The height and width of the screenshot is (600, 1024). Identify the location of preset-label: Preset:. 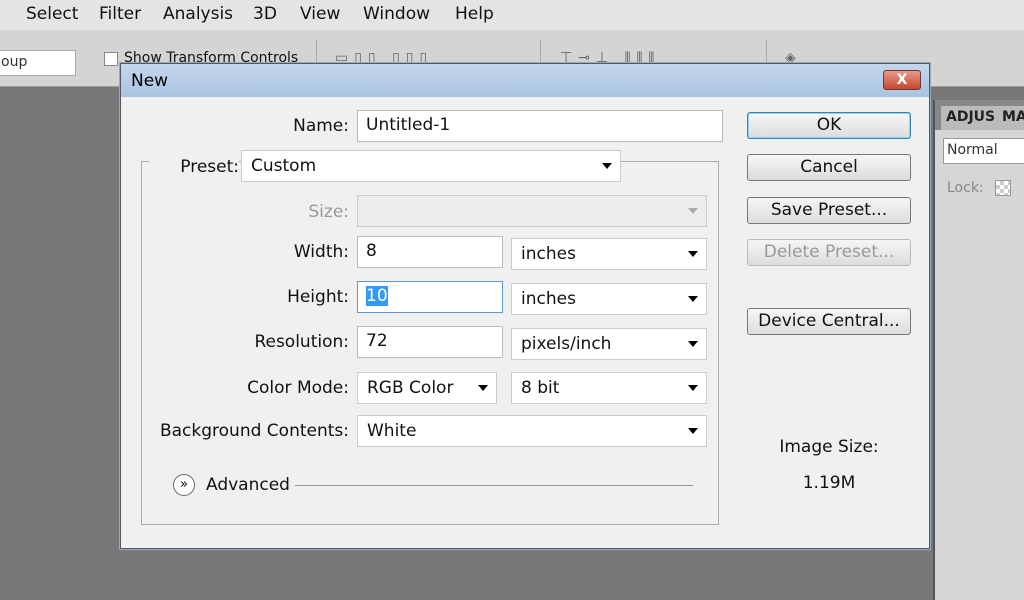
(194, 167).